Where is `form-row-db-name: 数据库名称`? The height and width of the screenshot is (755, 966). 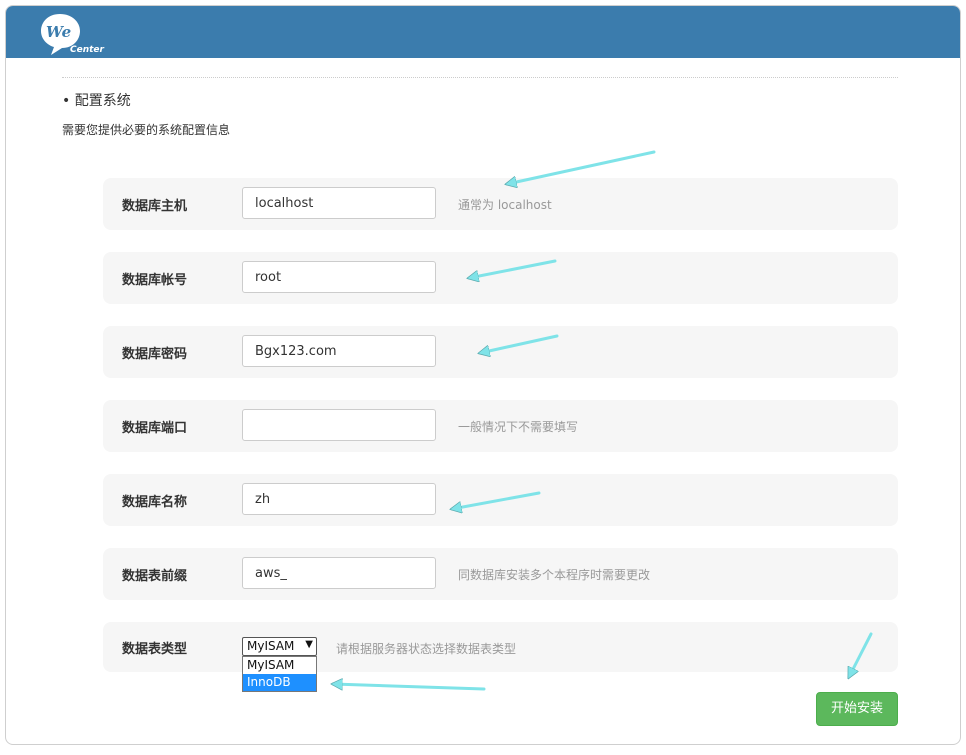
form-row-db-name: 数据库名称 is located at coordinates (500, 500).